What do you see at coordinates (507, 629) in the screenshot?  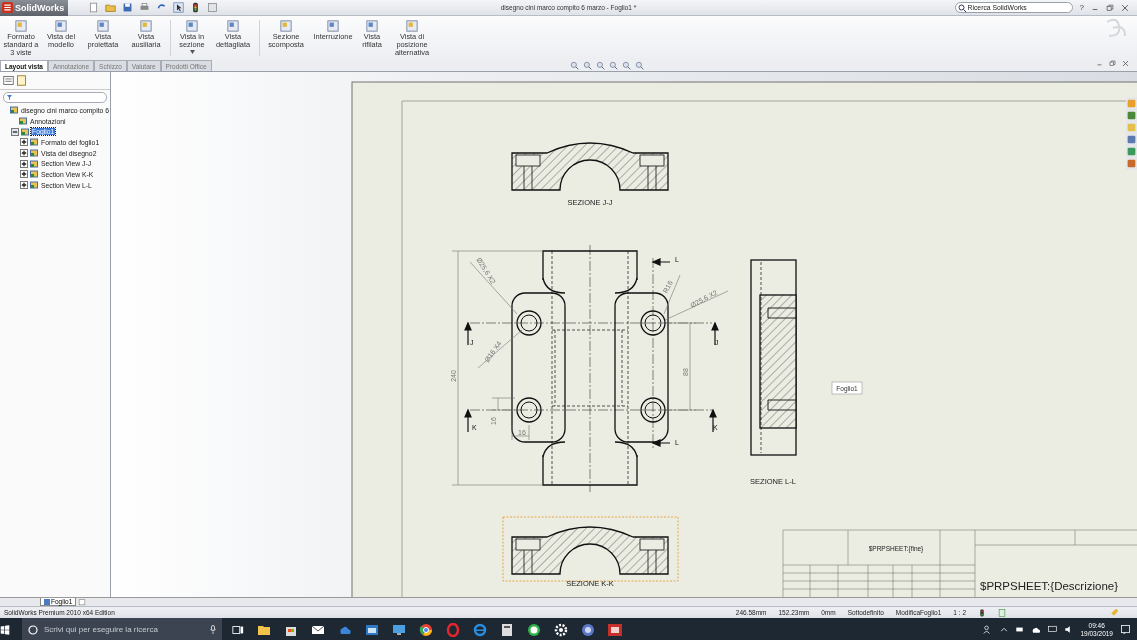 I see `calculator-icon` at bounding box center [507, 629].